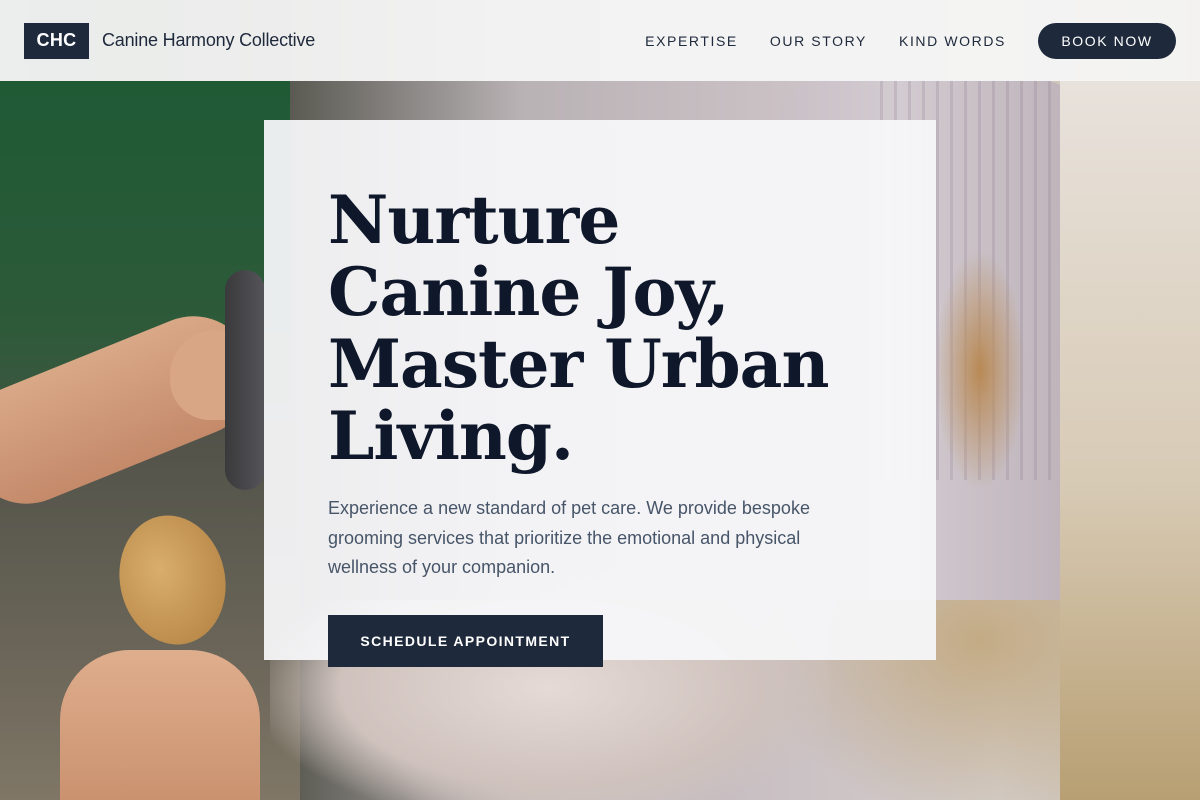 The width and height of the screenshot is (1200, 800). I want to click on bg-hair-dryer, so click(245, 380).